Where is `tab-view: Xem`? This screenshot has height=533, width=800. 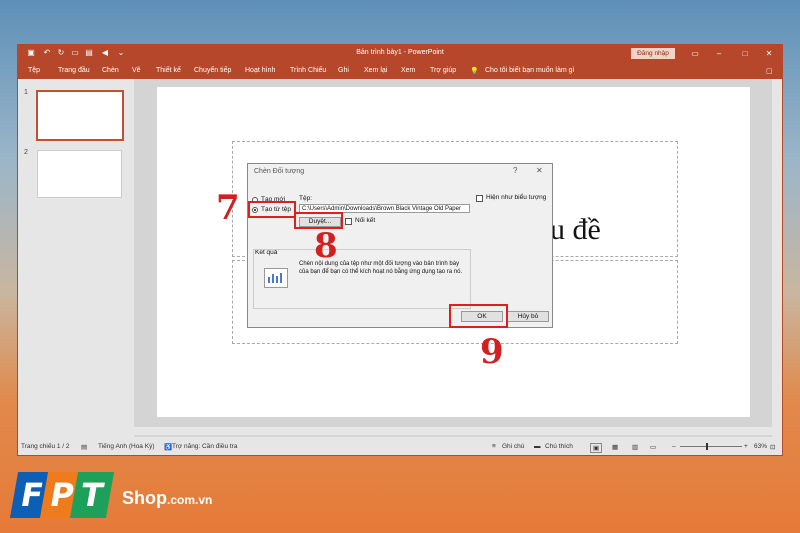
tab-view: Xem is located at coordinates (408, 70).